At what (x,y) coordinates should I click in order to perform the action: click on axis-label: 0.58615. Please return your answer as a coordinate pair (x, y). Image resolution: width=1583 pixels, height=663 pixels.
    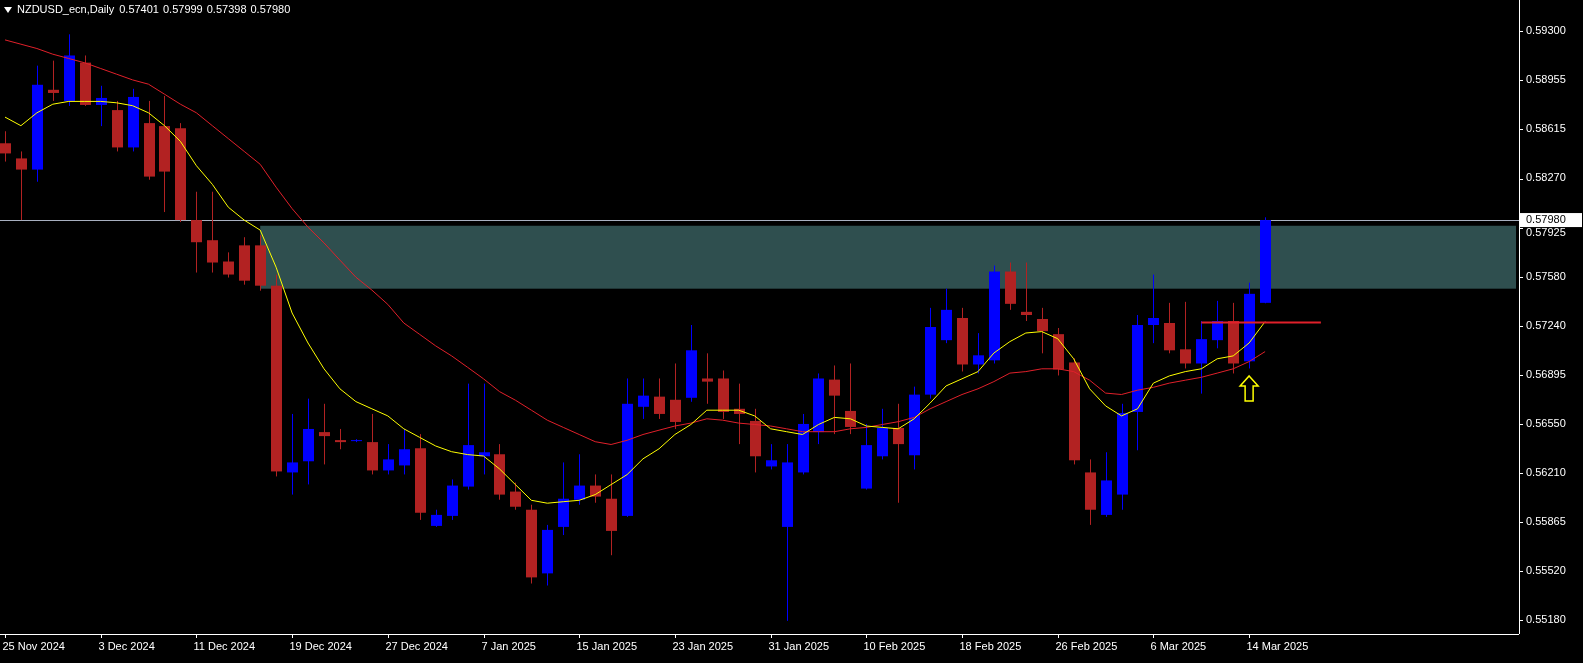
    Looking at the image, I should click on (1546, 128).